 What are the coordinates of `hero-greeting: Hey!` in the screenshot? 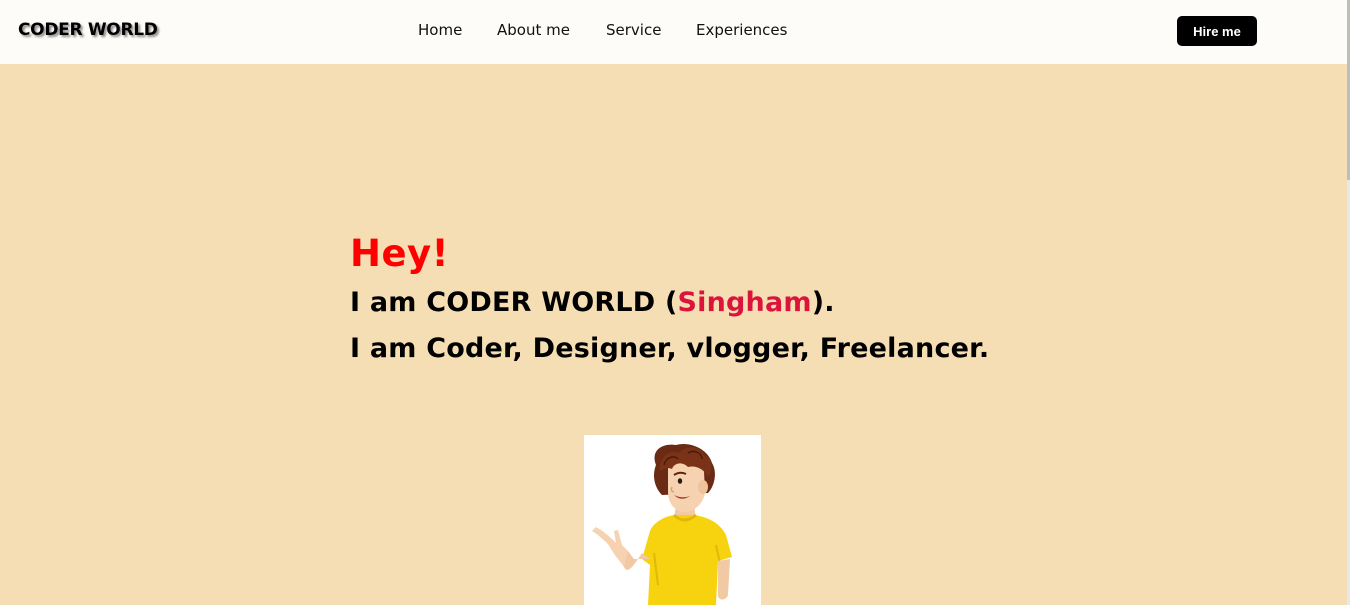 It's located at (400, 253).